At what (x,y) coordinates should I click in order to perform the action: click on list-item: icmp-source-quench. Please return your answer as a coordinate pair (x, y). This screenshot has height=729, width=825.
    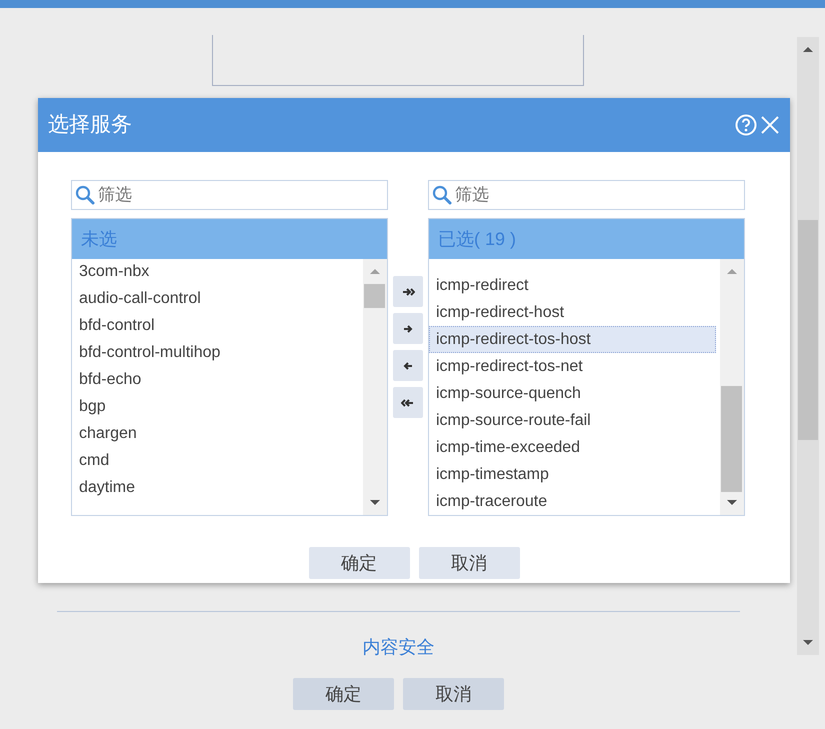
    Looking at the image, I should click on (572, 393).